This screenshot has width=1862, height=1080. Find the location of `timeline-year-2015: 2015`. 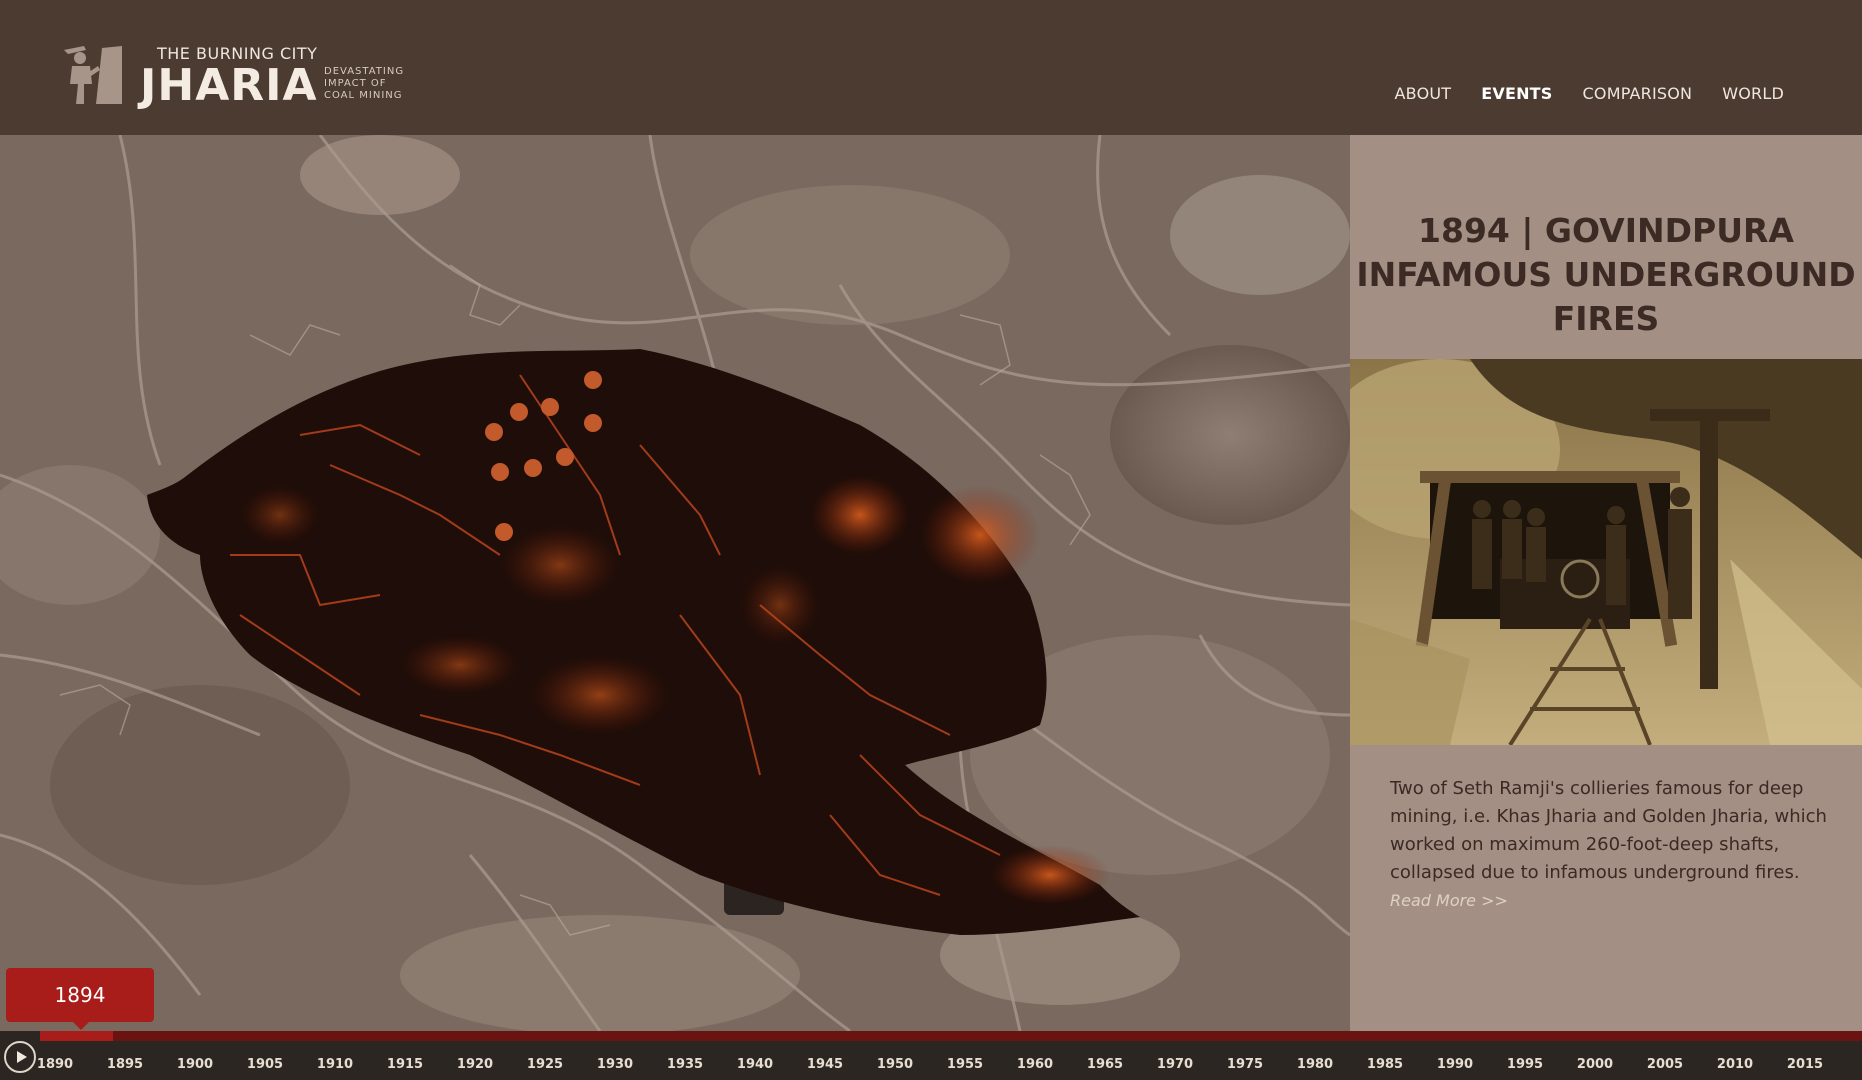

timeline-year-2015: 2015 is located at coordinates (1805, 1064).